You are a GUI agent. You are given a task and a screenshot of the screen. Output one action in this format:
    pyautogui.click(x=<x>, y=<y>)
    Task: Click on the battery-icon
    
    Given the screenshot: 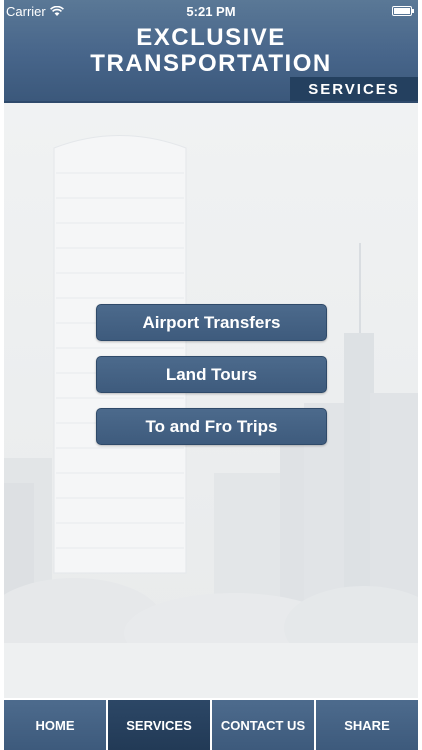 What is the action you would take?
    pyautogui.click(x=403, y=11)
    